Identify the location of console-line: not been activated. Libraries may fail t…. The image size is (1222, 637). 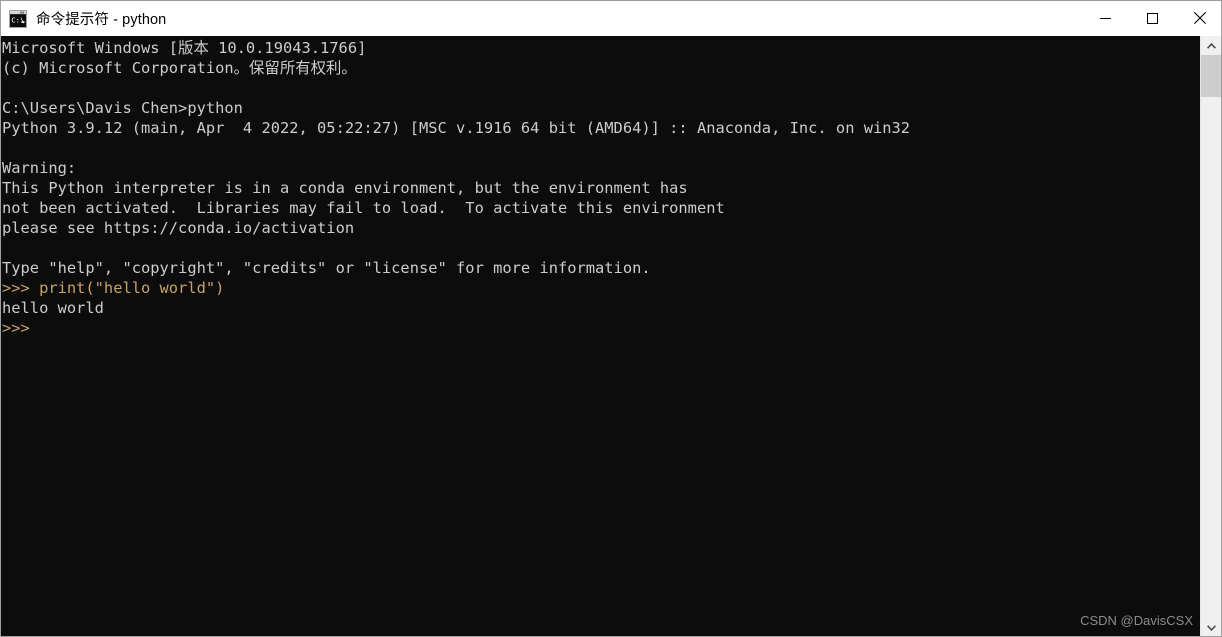
(363, 208).